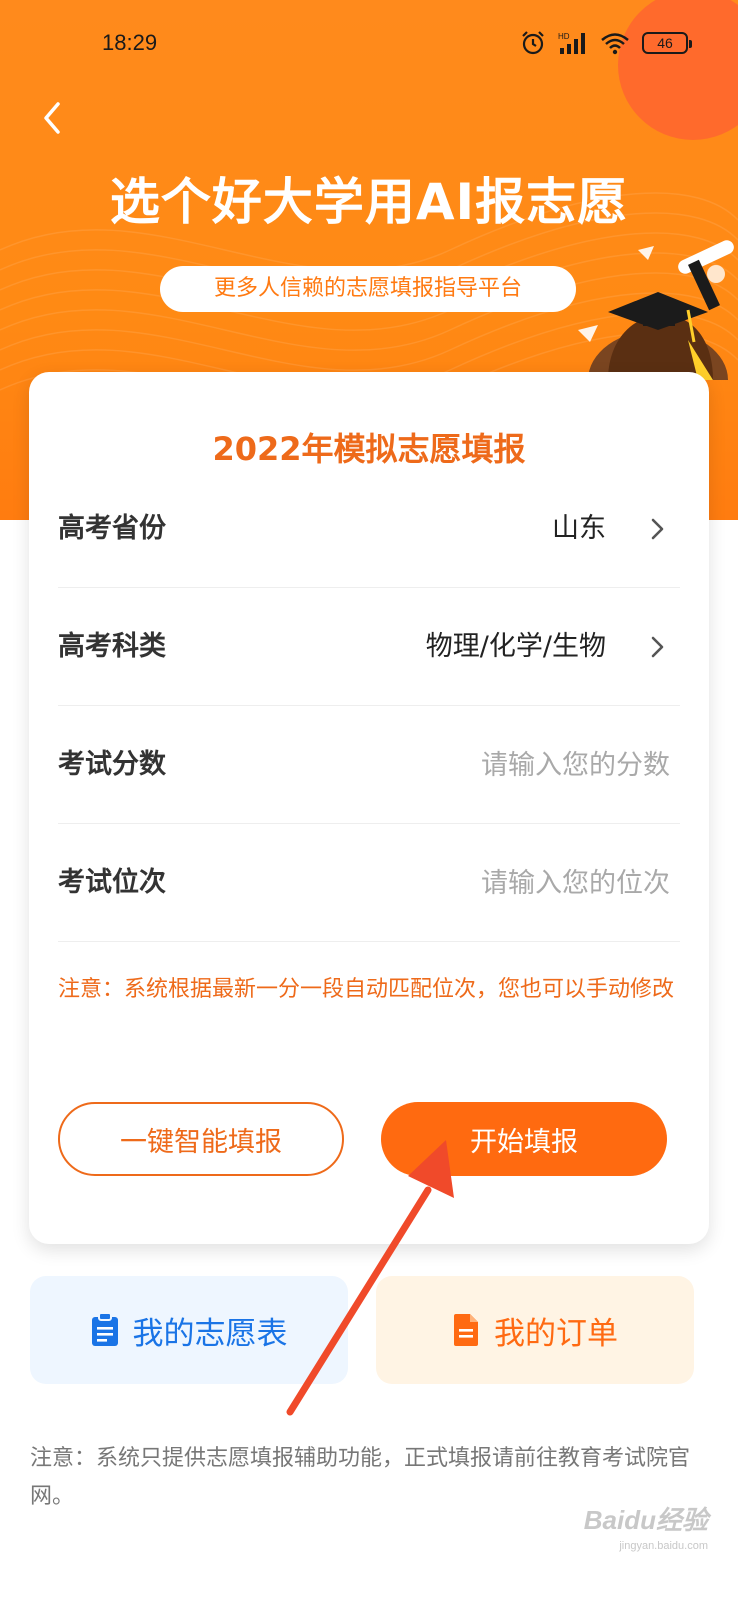 This screenshot has width=738, height=1600. I want to click on battery-icon: 46, so click(667, 43).